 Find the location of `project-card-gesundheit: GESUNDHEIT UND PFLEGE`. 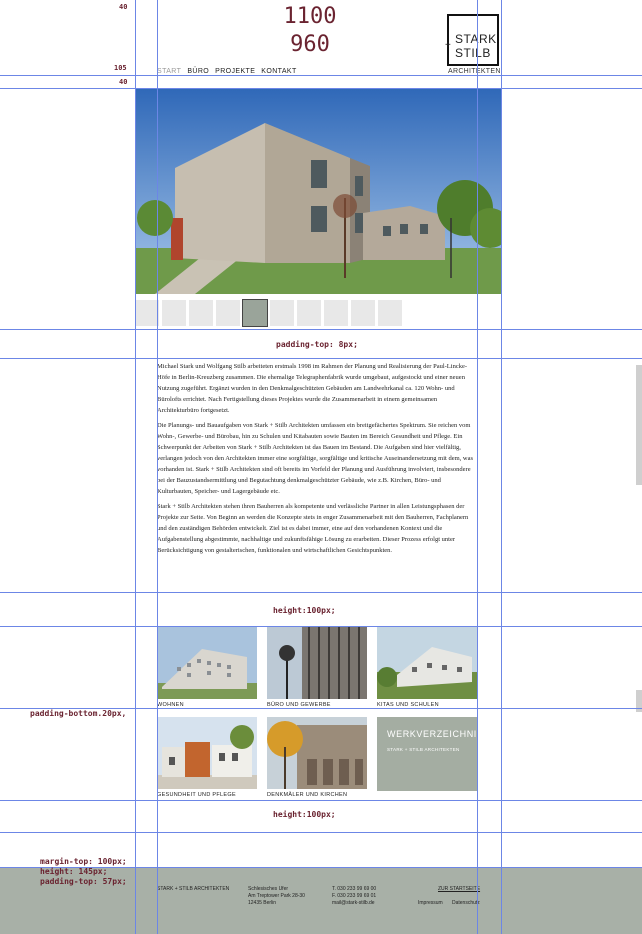

project-card-gesundheit: GESUNDHEIT UND PFLEGE is located at coordinates (207, 757).